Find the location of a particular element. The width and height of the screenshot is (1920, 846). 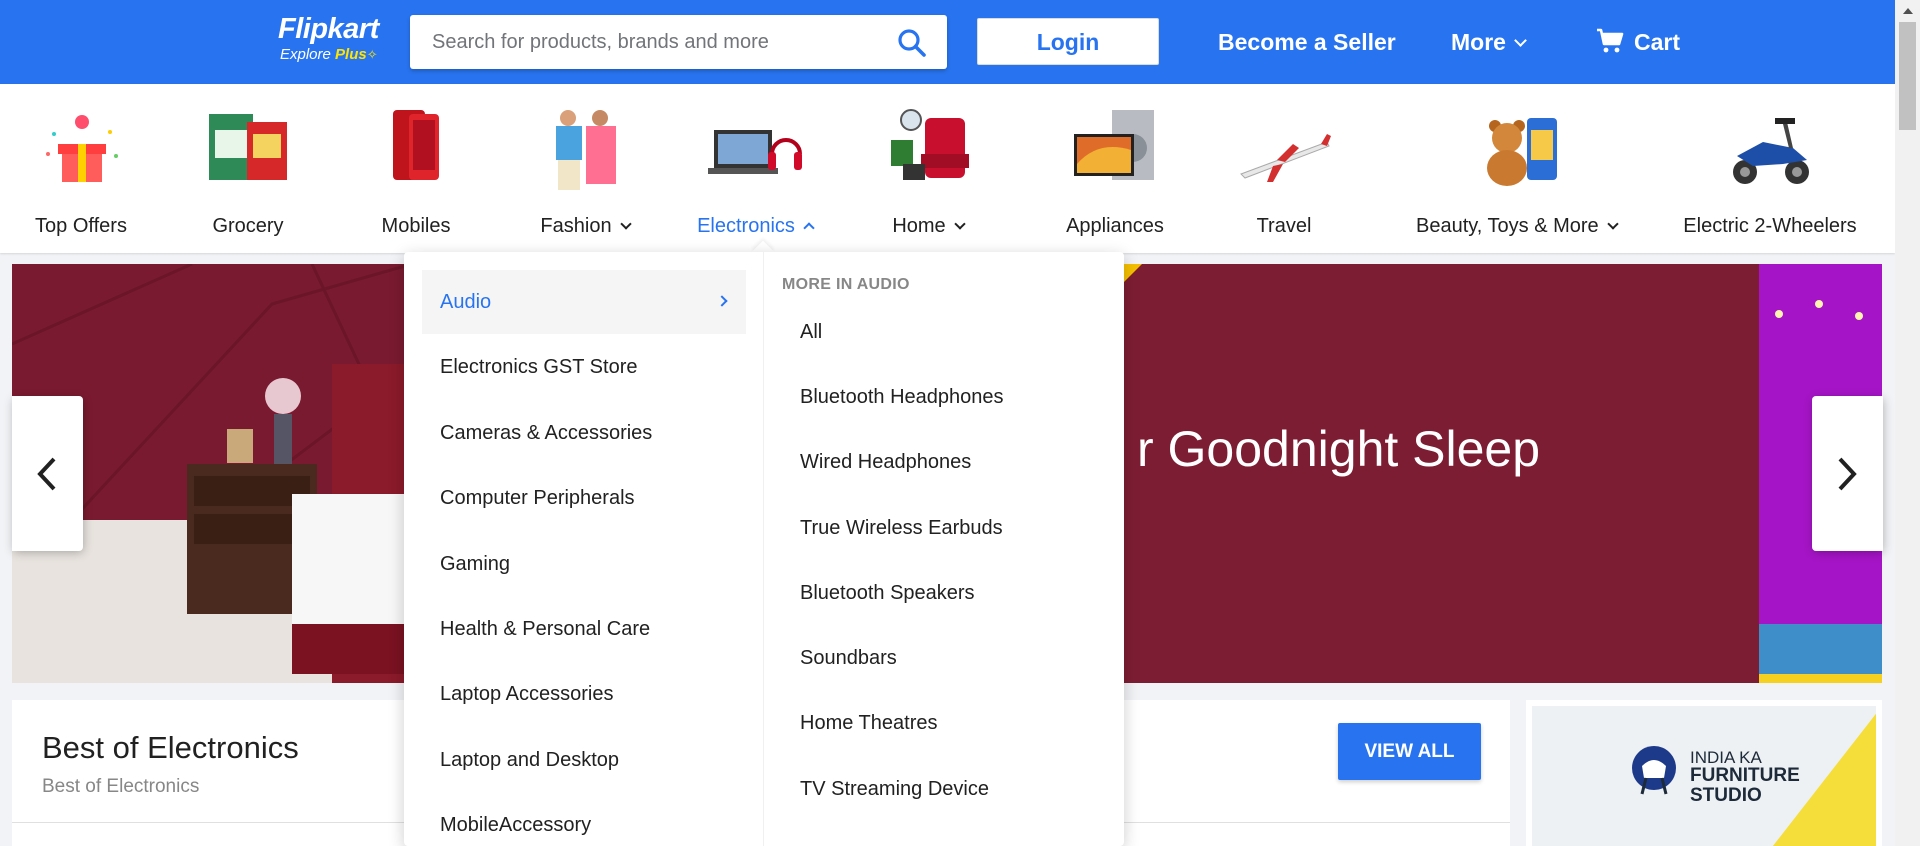

scroll-up-arrow-icon is located at coordinates (1908, 11).